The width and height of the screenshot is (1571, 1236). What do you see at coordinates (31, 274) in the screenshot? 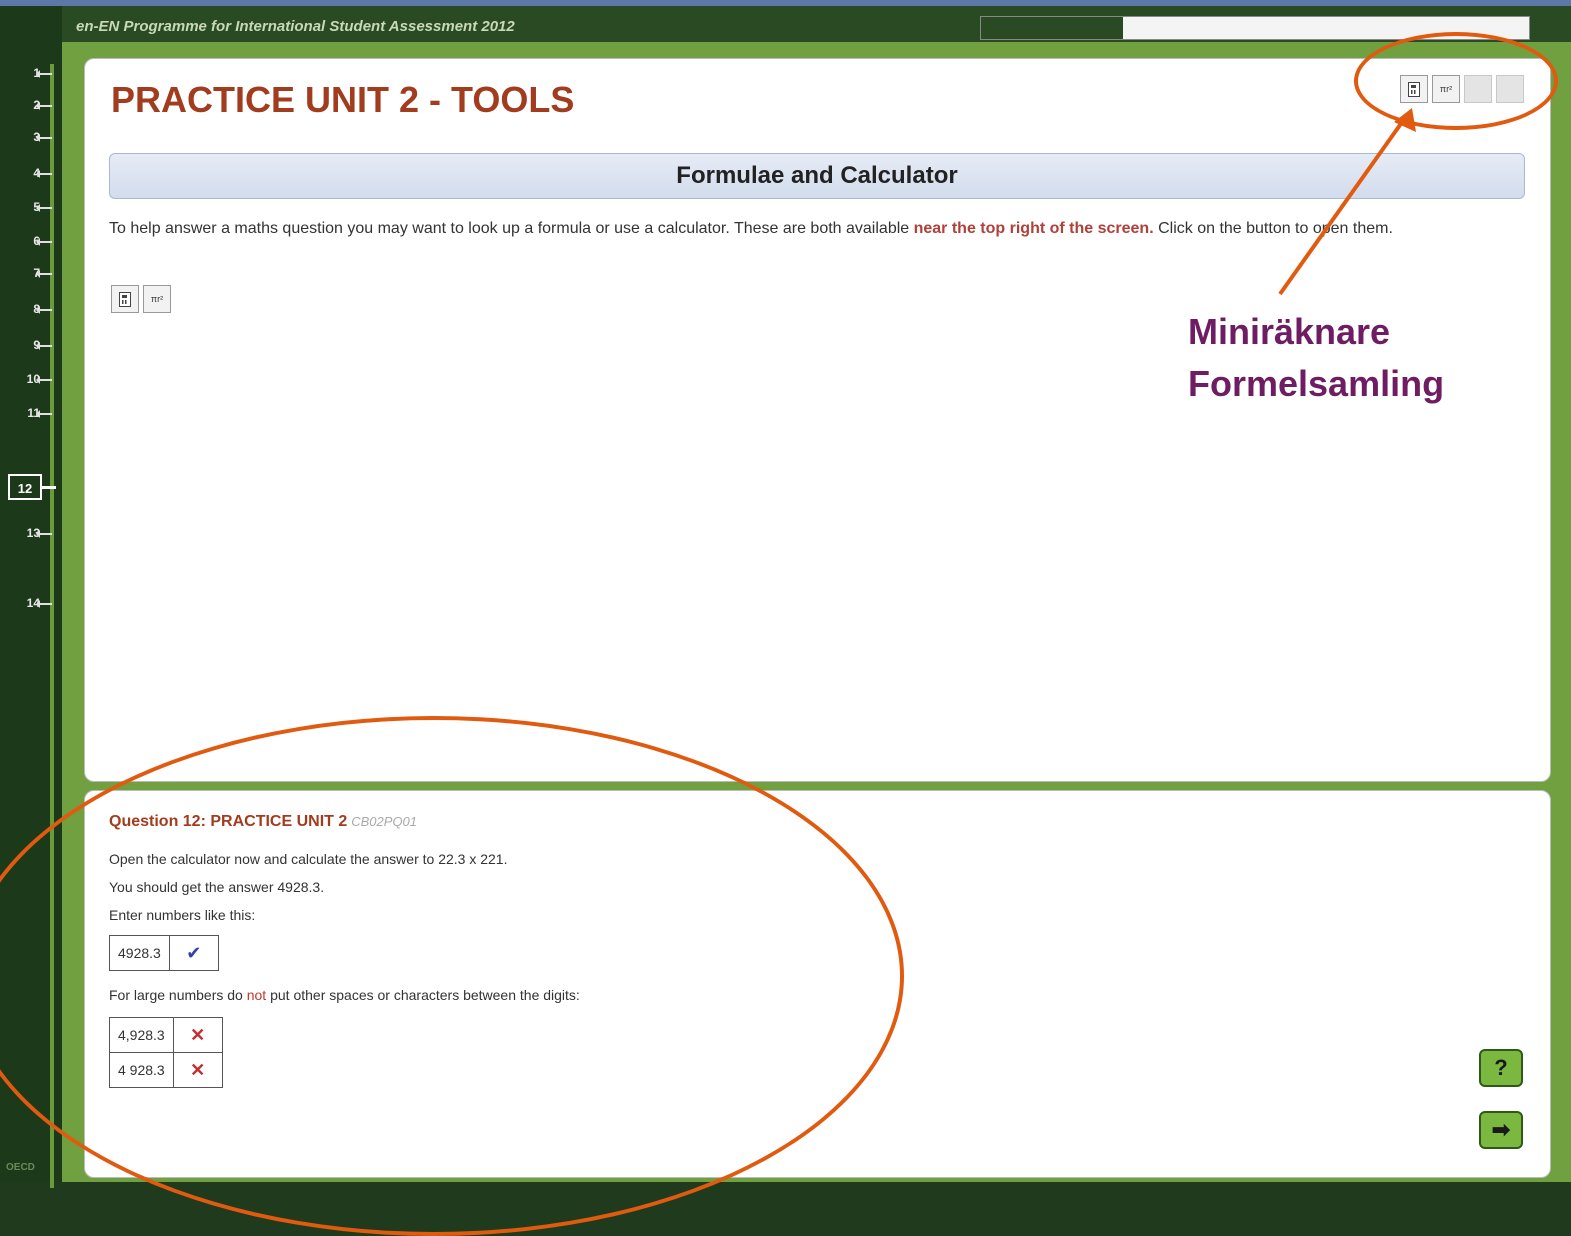
I see `nav-item-7: 7` at bounding box center [31, 274].